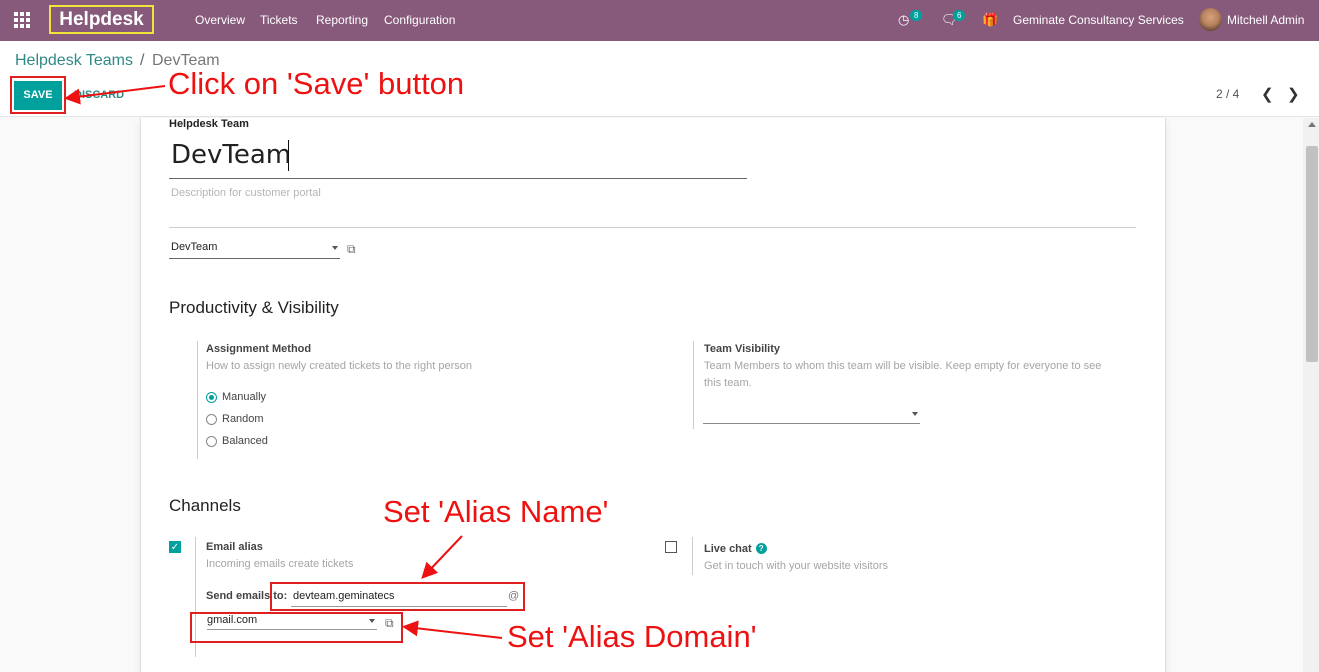 The height and width of the screenshot is (672, 1319). Describe the element at coordinates (288, 155) in the screenshot. I see `text-cursor` at that location.